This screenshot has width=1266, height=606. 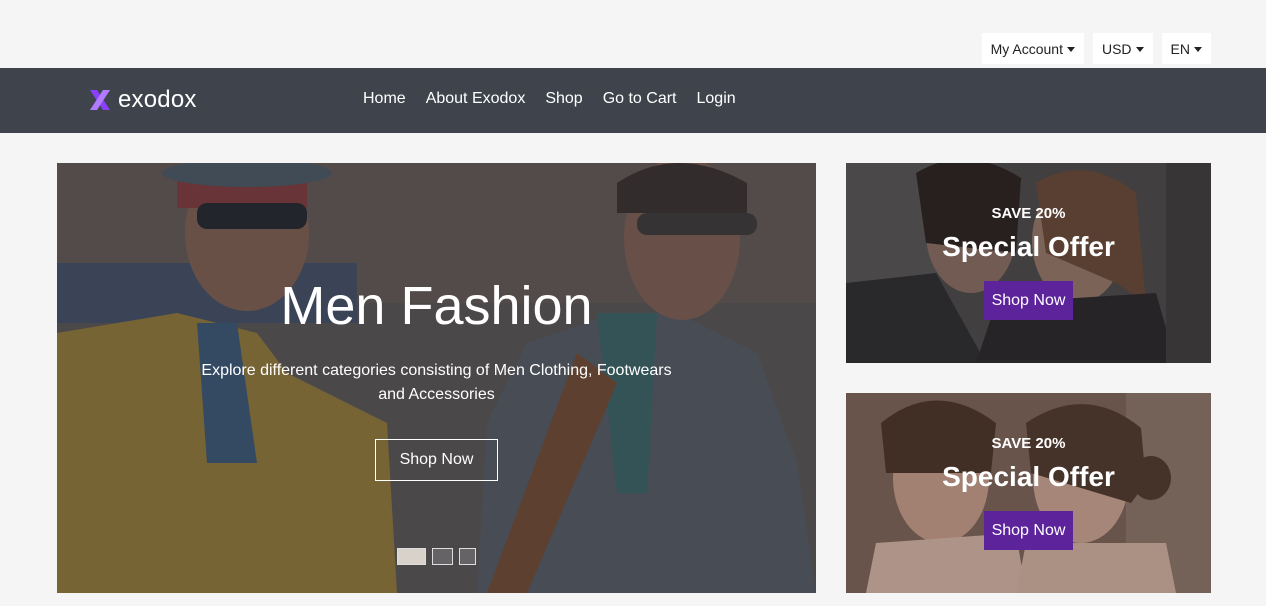 I want to click on brand-logo: exodox, so click(x=142, y=100).